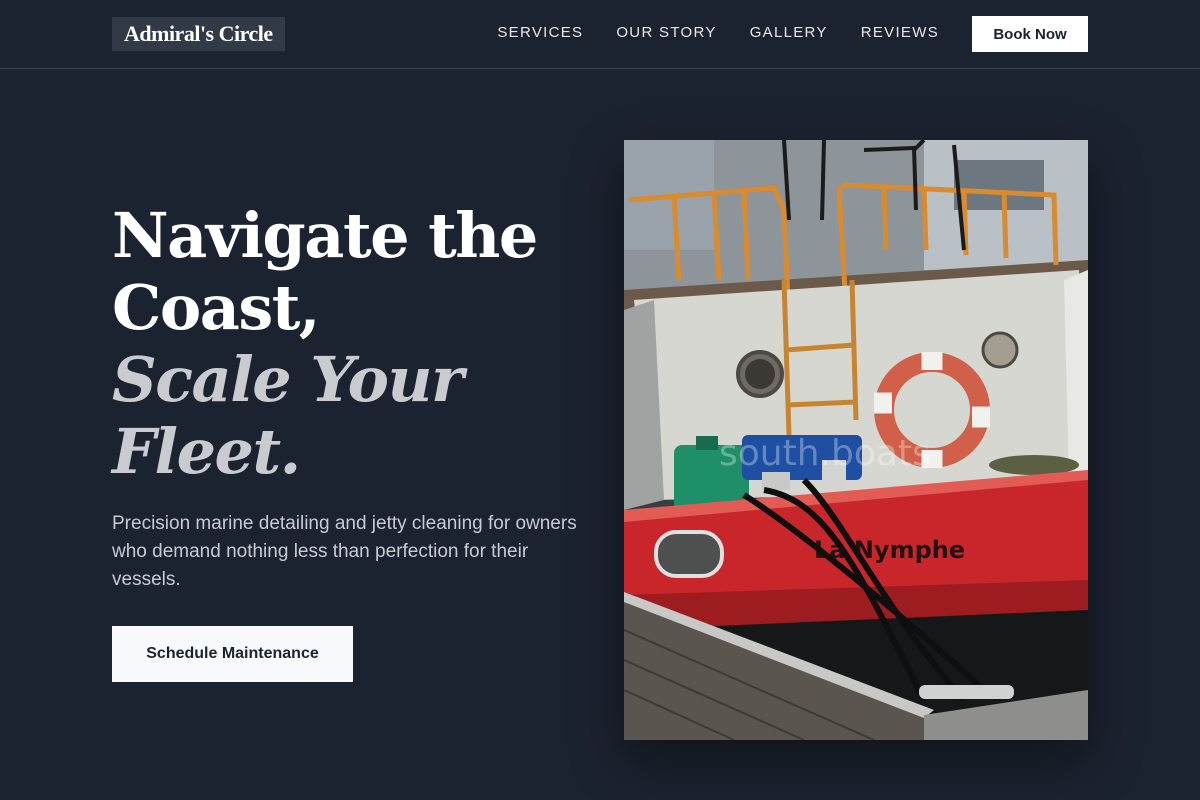  Describe the element at coordinates (216, 307) in the screenshot. I see `hero-title-line-2: Coast,` at that location.